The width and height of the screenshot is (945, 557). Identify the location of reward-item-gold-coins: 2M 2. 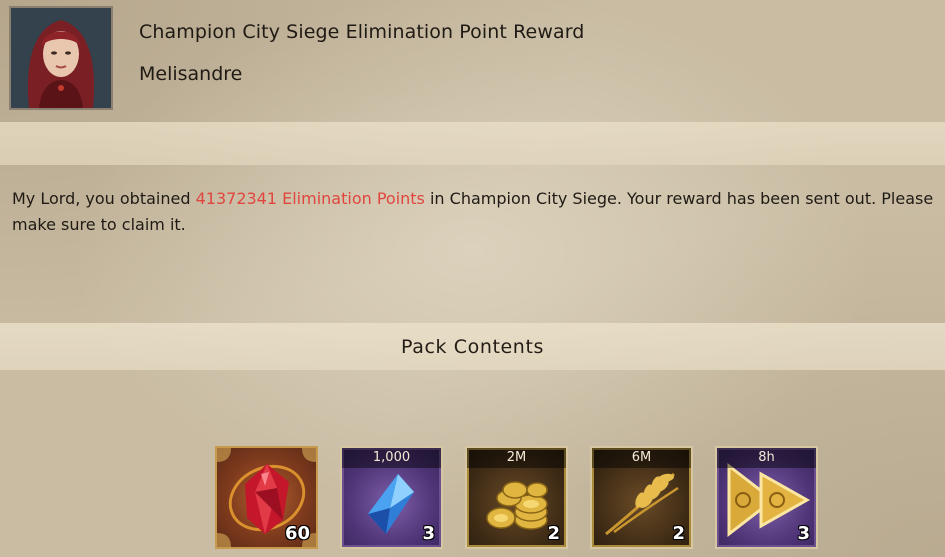
(516, 497).